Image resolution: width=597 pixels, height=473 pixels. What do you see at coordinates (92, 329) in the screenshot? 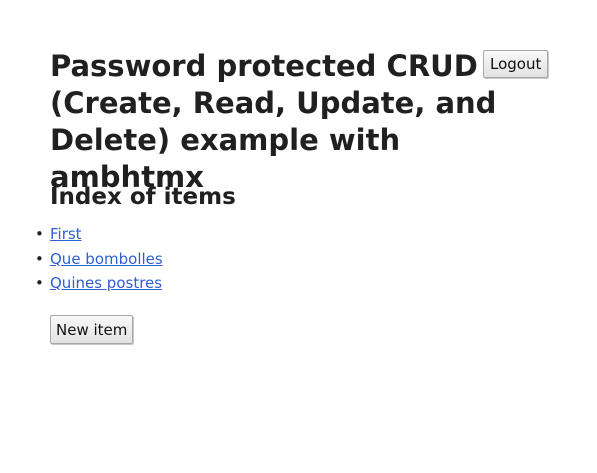
I see `new-item-button: New item` at bounding box center [92, 329].